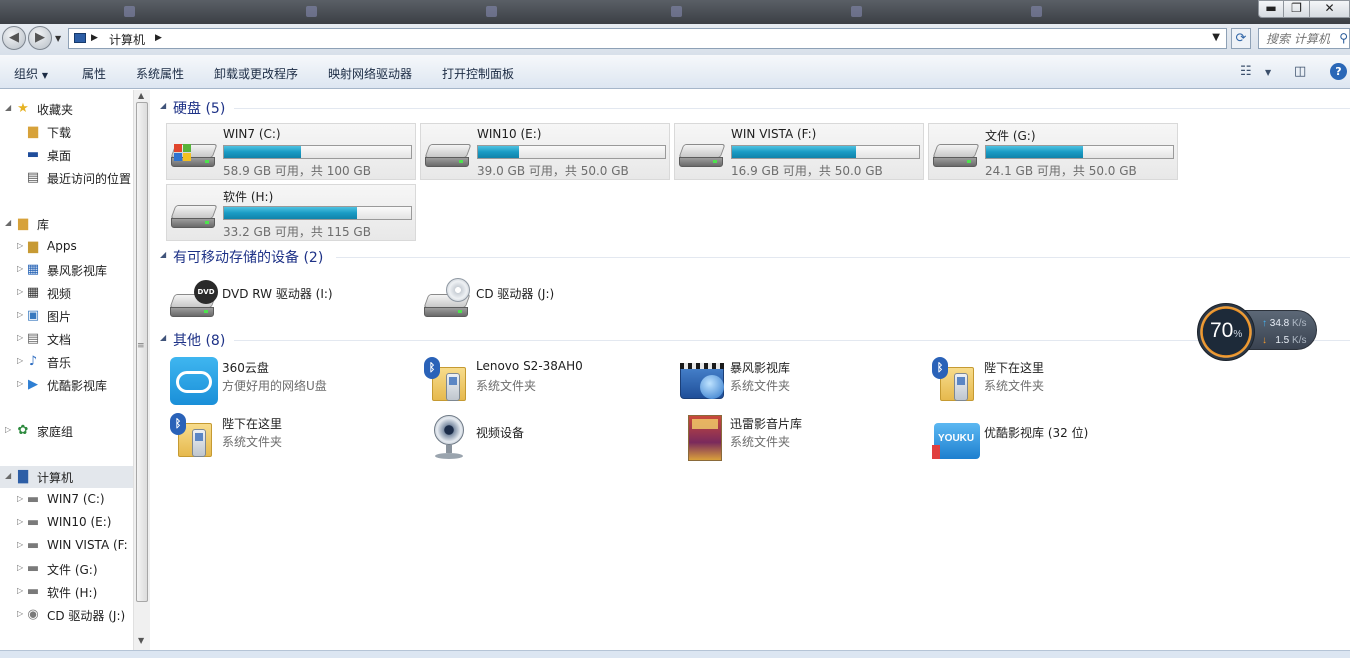 Image resolution: width=1350 pixels, height=658 pixels. What do you see at coordinates (1300, 71) in the screenshot?
I see `preview-pane-icon: ◫` at bounding box center [1300, 71].